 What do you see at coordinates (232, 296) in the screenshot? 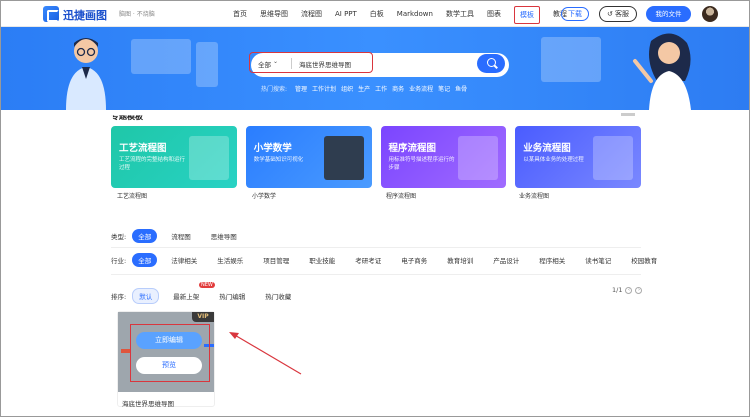
I see `sort-hot-edit: 热门编辑` at bounding box center [232, 296].